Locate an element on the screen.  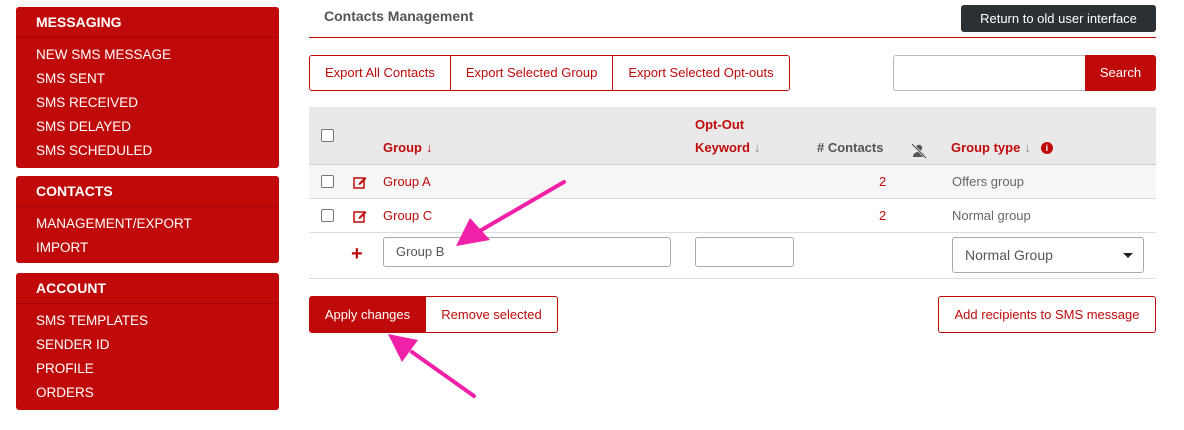
sidebar-item-sms-scheduled: SMS SCHEDULED is located at coordinates (147, 151).